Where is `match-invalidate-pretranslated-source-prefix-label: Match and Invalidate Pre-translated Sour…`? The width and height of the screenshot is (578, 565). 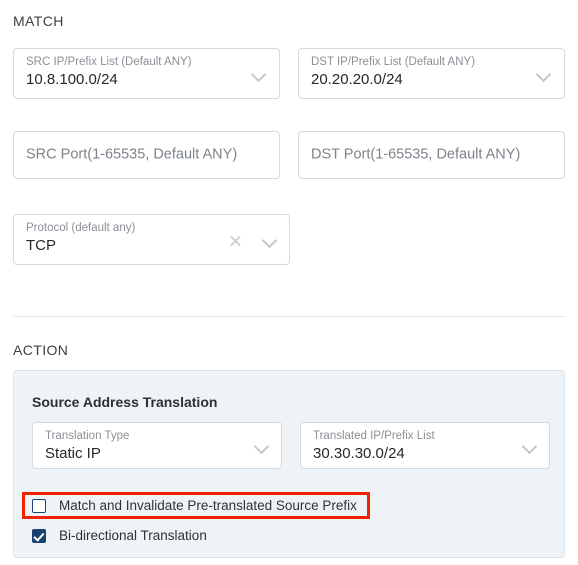 match-invalidate-pretranslated-source-prefix-label: Match and Invalidate Pre-translated Sour… is located at coordinates (208, 505).